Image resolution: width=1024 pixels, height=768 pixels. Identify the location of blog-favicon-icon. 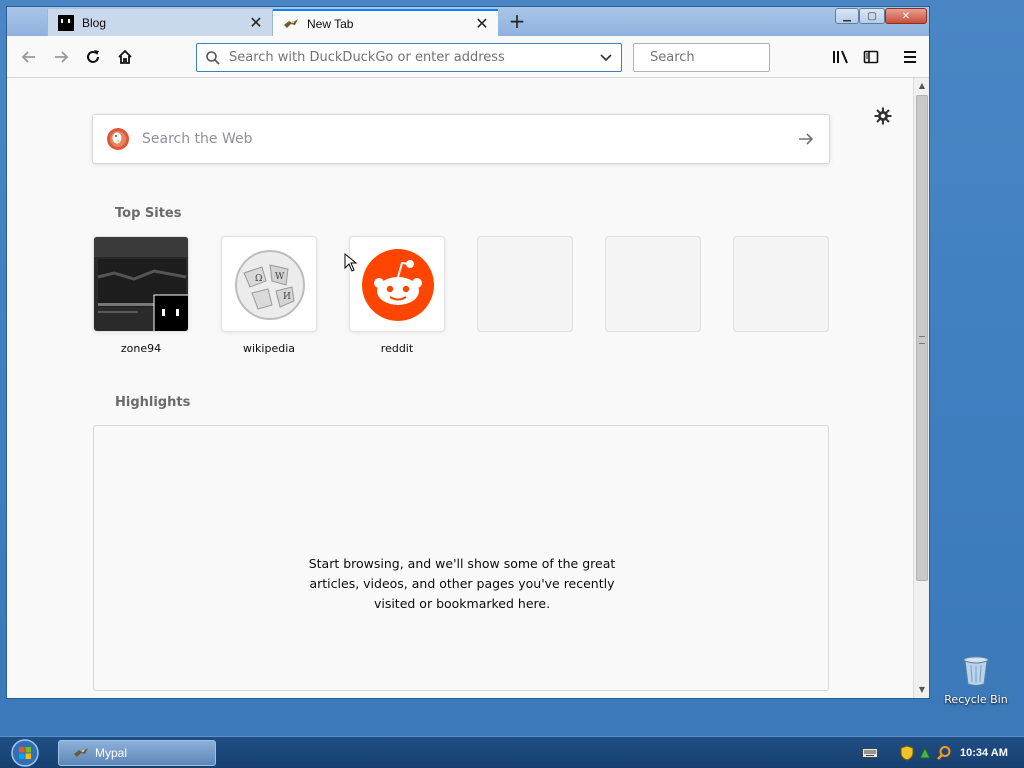
(66, 22).